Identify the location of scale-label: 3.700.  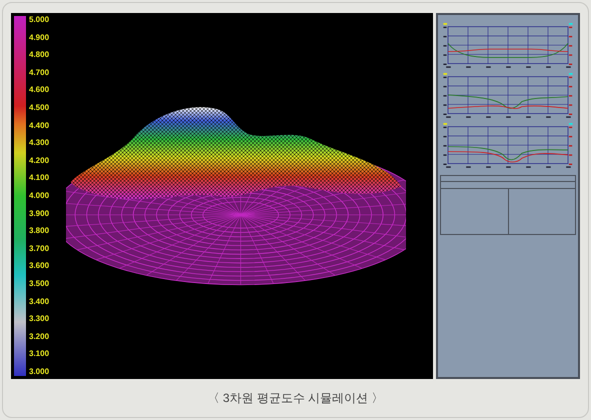
(39, 248).